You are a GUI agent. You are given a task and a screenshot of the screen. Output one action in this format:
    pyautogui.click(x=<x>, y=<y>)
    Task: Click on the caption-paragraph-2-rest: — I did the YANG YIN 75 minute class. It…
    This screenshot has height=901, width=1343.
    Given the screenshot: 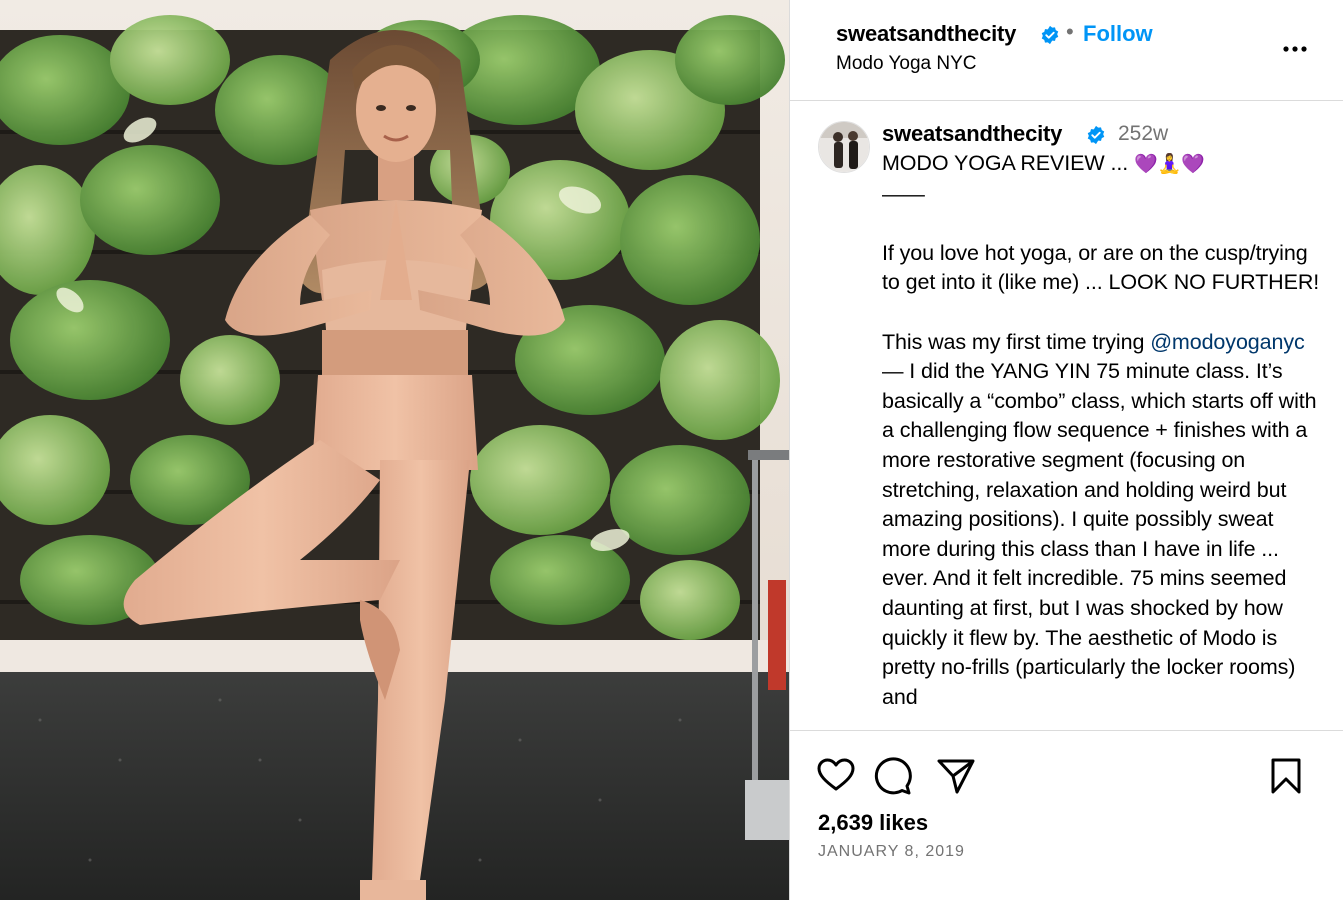 What is the action you would take?
    pyautogui.click(x=1102, y=519)
    